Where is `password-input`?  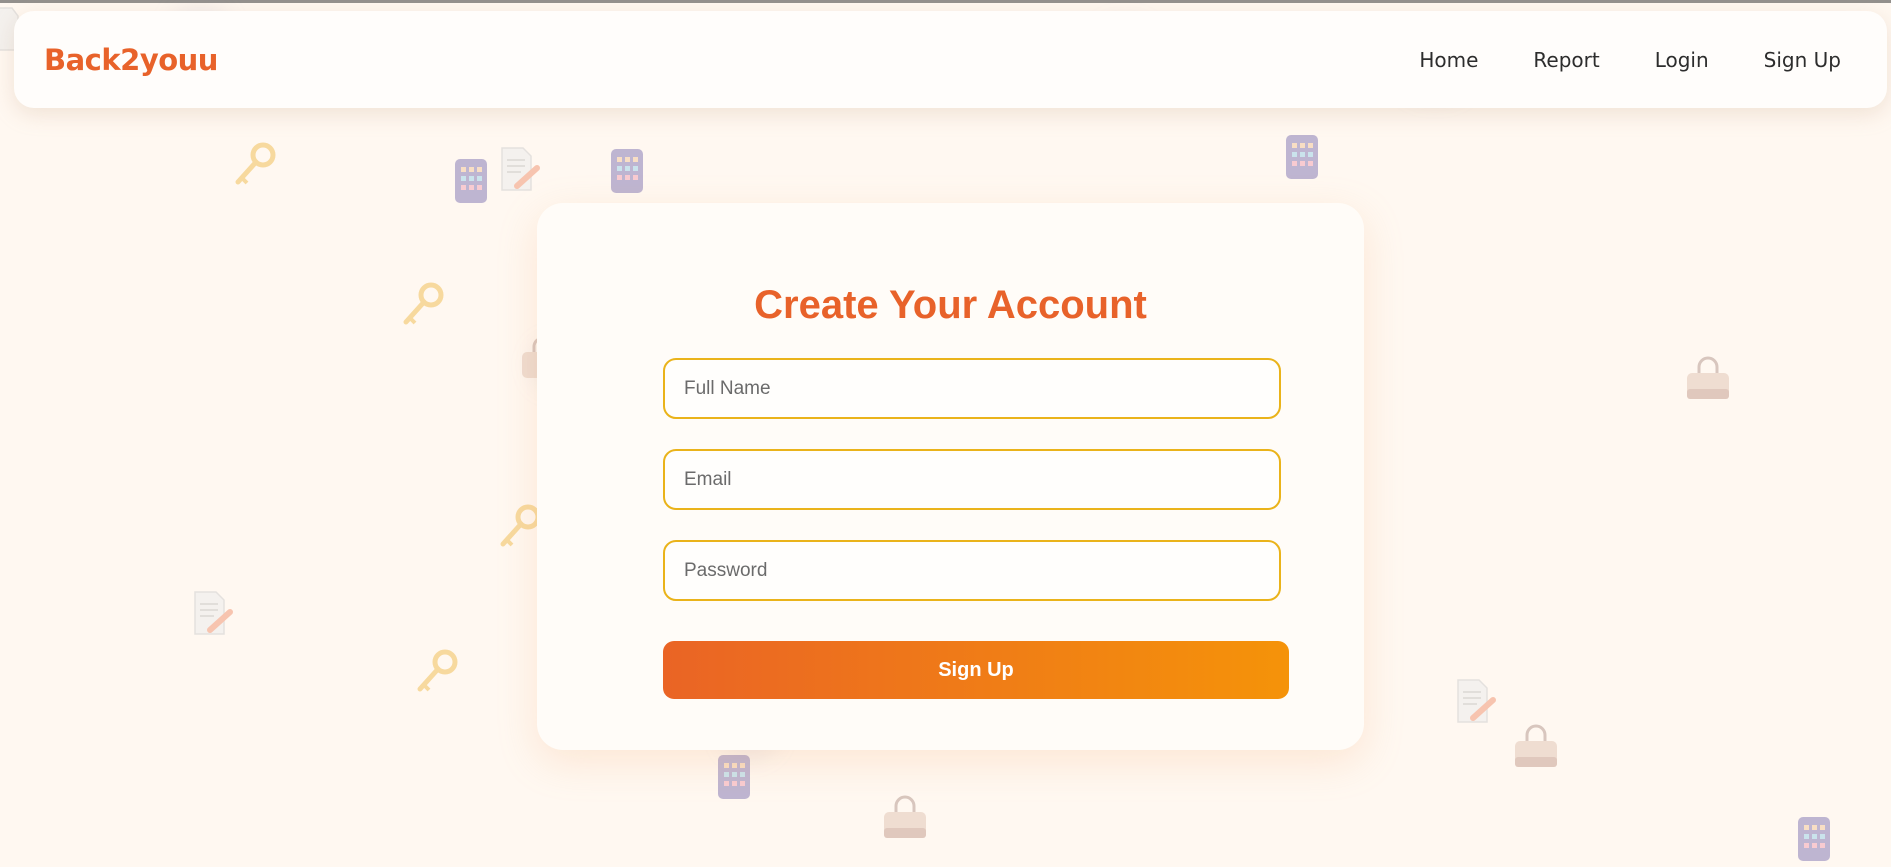
password-input is located at coordinates (972, 570).